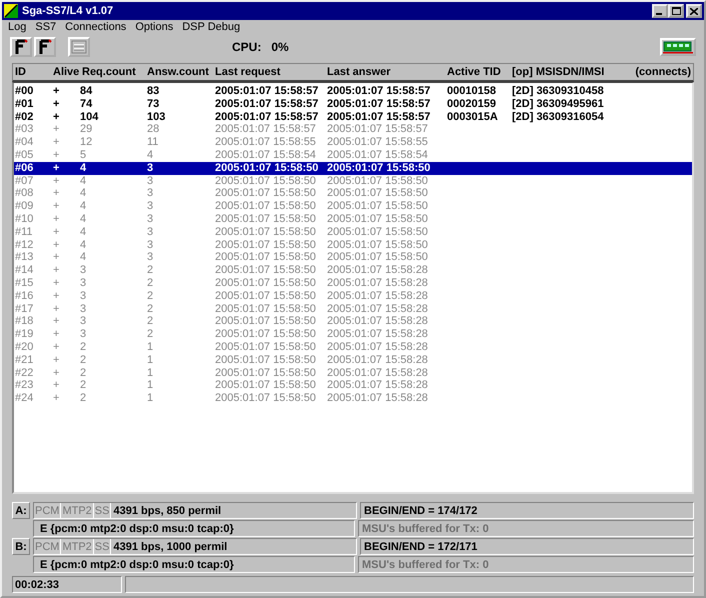  I want to click on table-row: #17 + 3 2 2005:01:07 15:58:50 2005:01:07 15:58:28, so click(353, 309).